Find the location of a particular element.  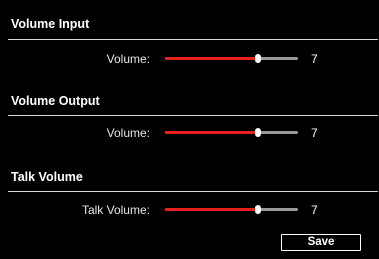

volume-input-value: 7 is located at coordinates (314, 59).